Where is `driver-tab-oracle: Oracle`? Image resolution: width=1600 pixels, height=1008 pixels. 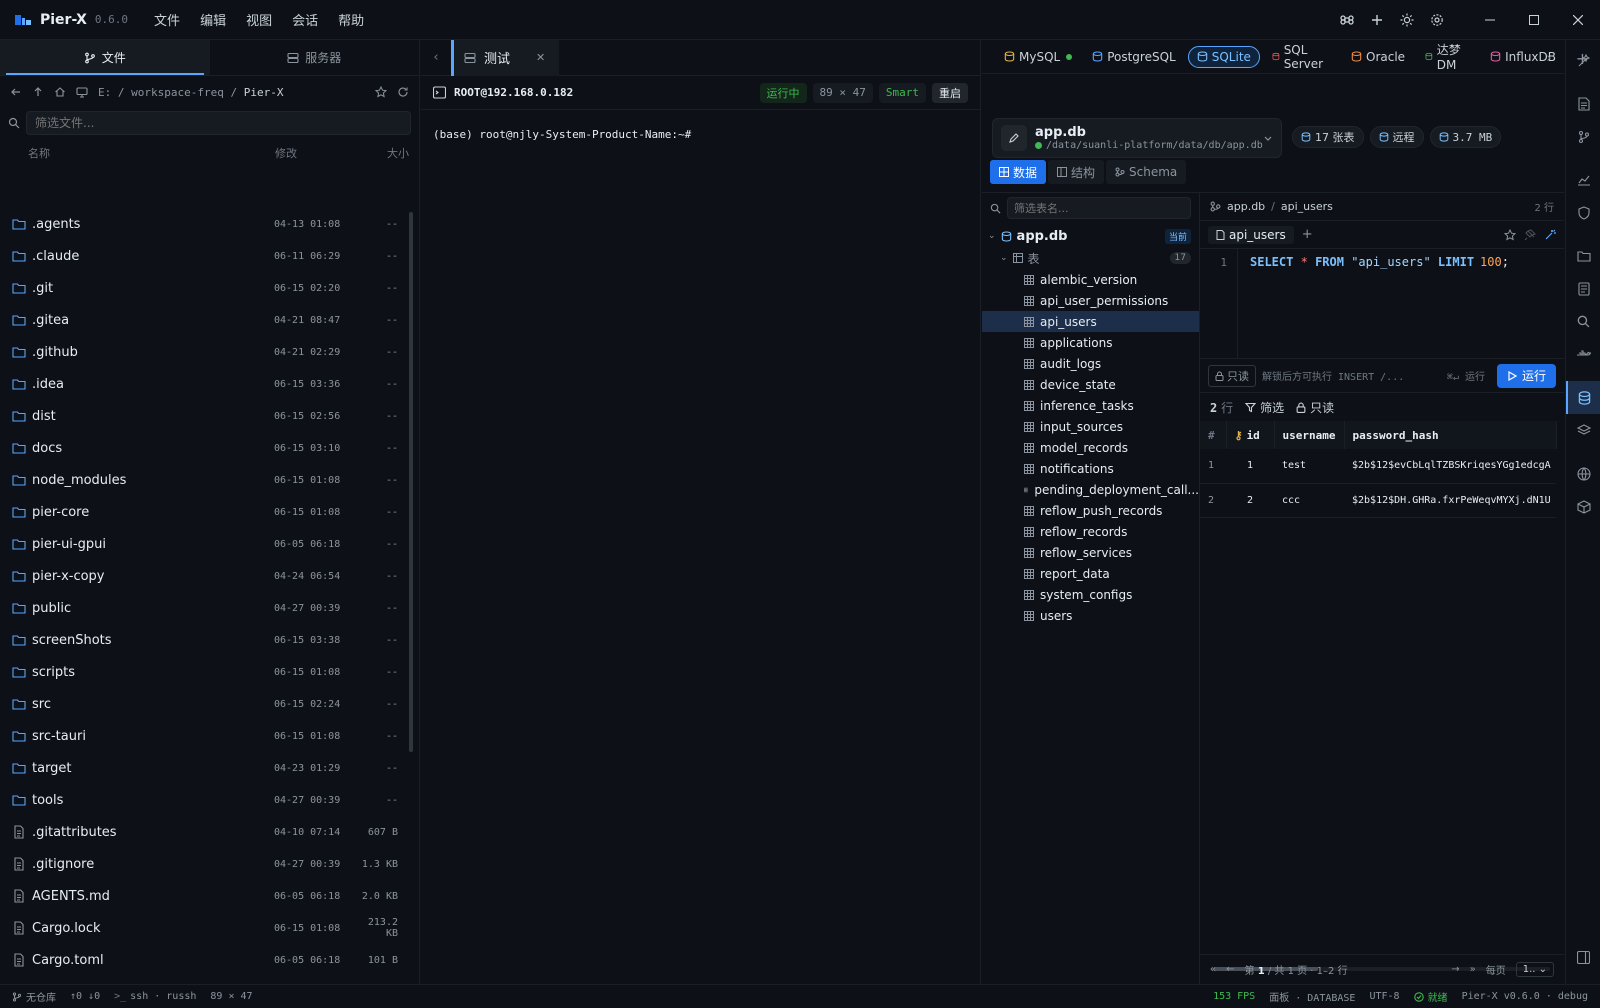 driver-tab-oracle: Oracle is located at coordinates (1378, 57).